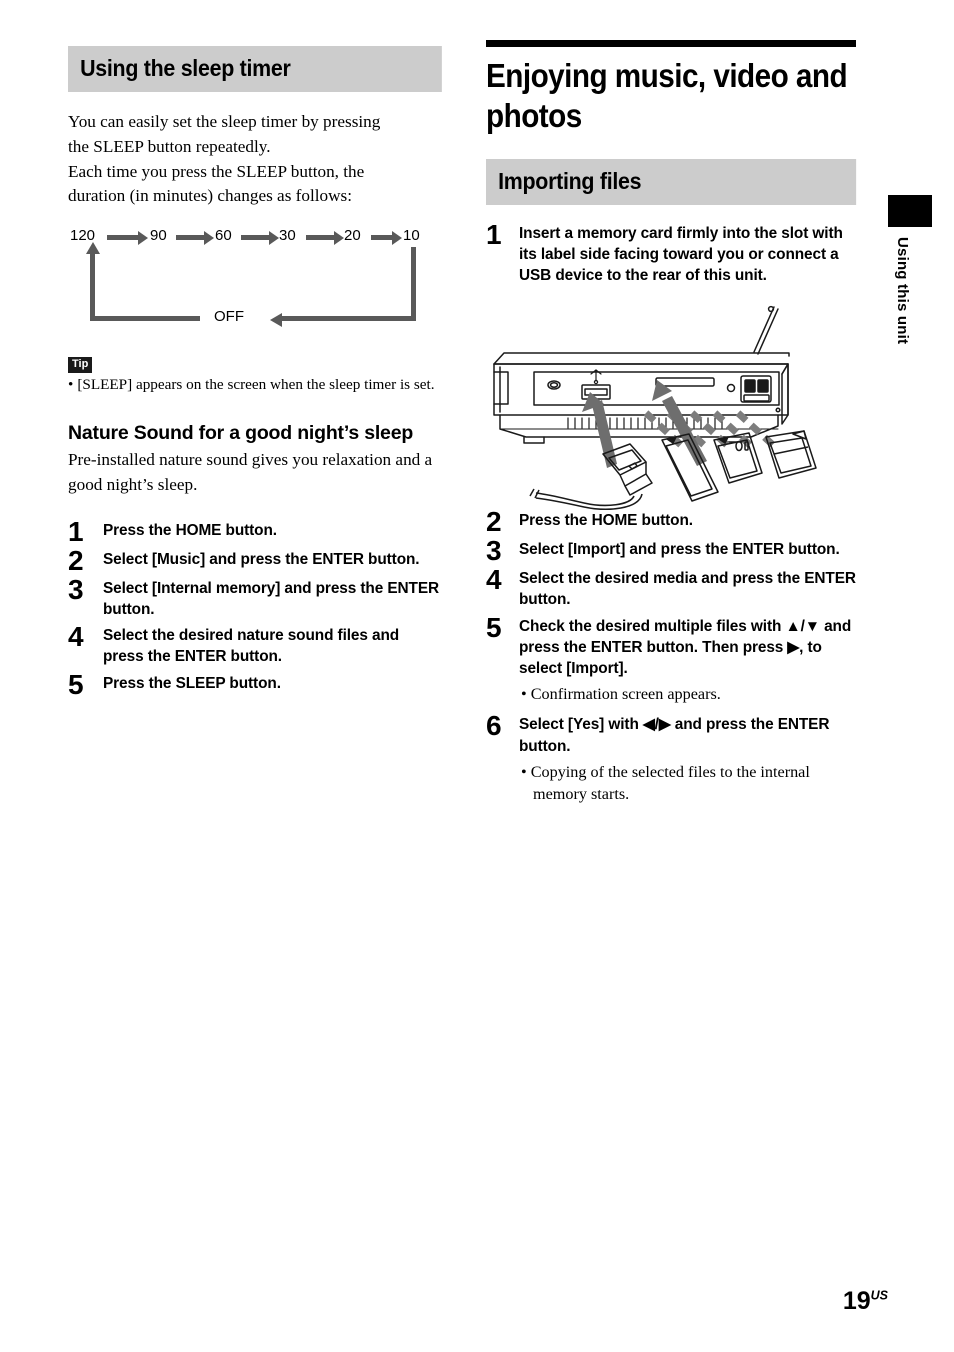 This screenshot has width=954, height=1352. Describe the element at coordinates (241, 432) in the screenshot. I see `subheading-nature-sound: Nature Sound for a good night’s sleep` at that location.